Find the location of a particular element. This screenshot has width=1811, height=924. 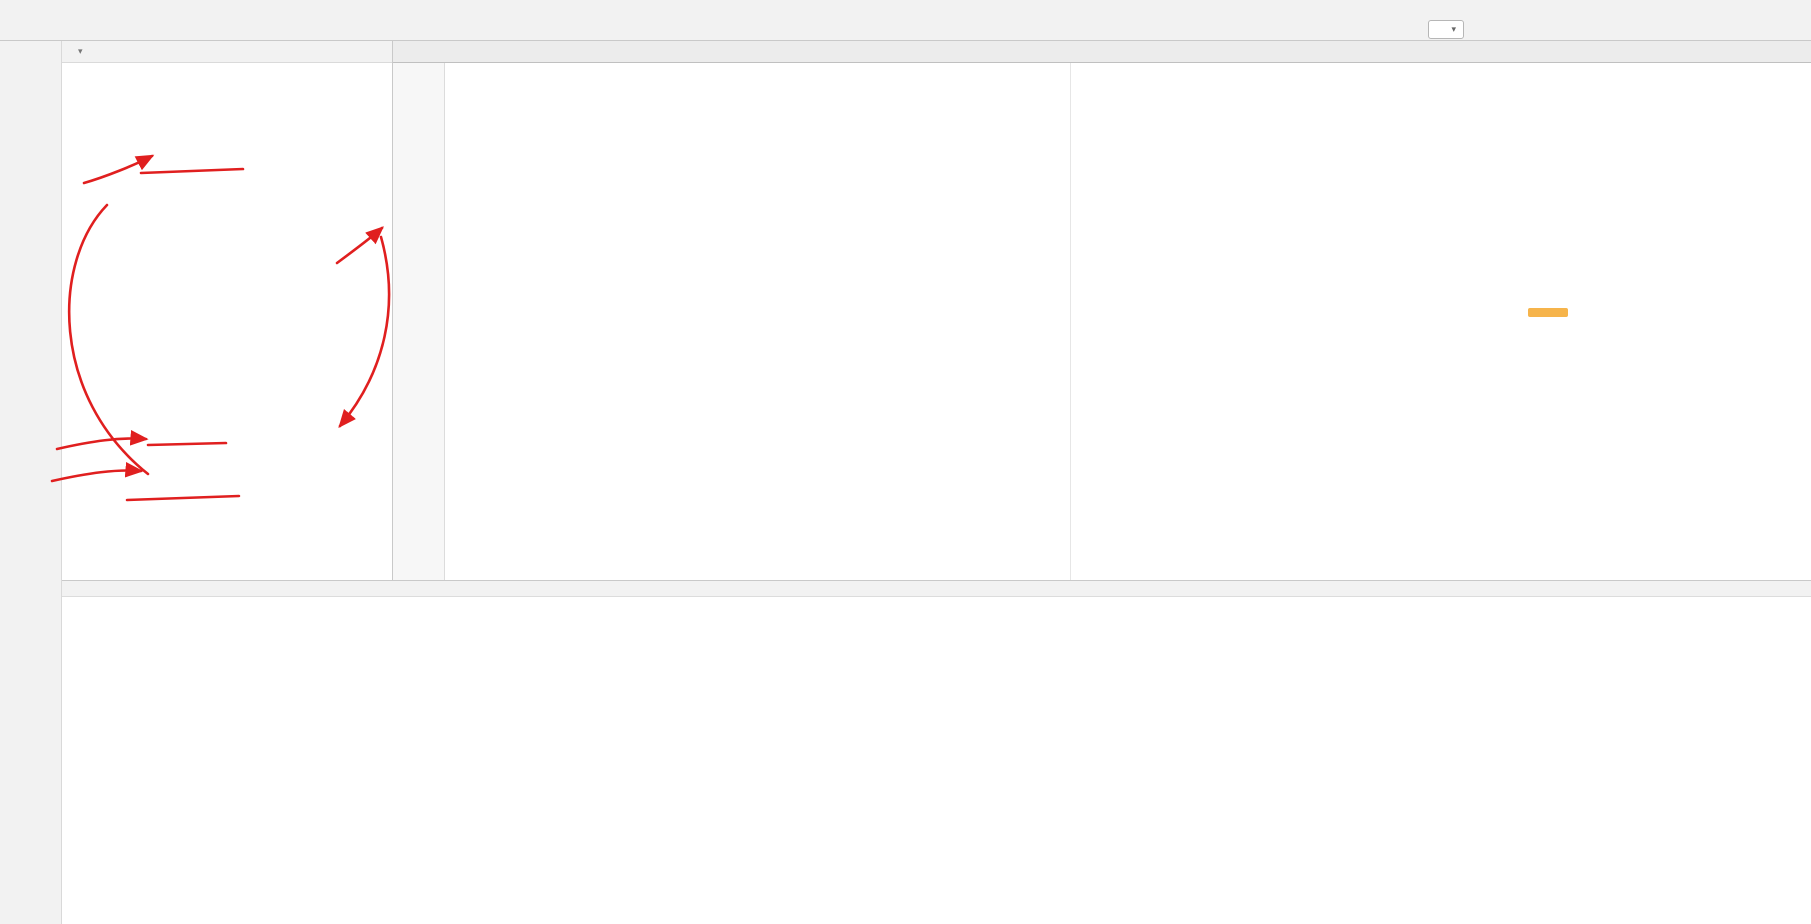

project-panel: ▾ is located at coordinates (227, 310).